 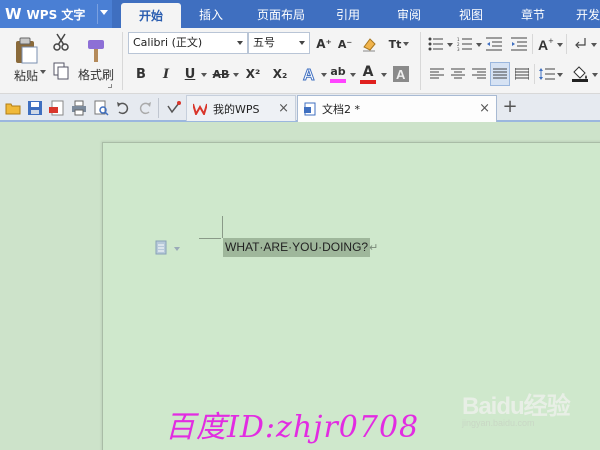 I want to click on paintbrush-icon, so click(x=96, y=50).